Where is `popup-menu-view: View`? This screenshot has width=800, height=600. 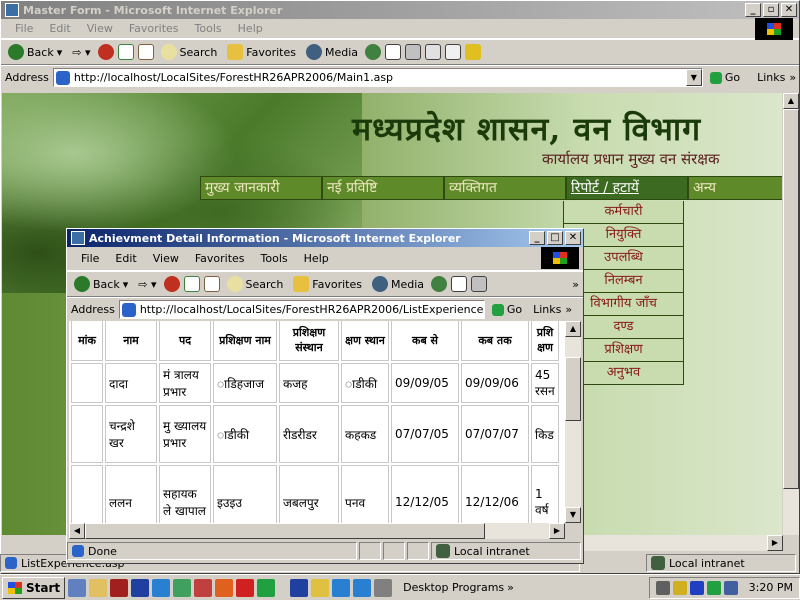
popup-menu-view: View is located at coordinates (166, 258).